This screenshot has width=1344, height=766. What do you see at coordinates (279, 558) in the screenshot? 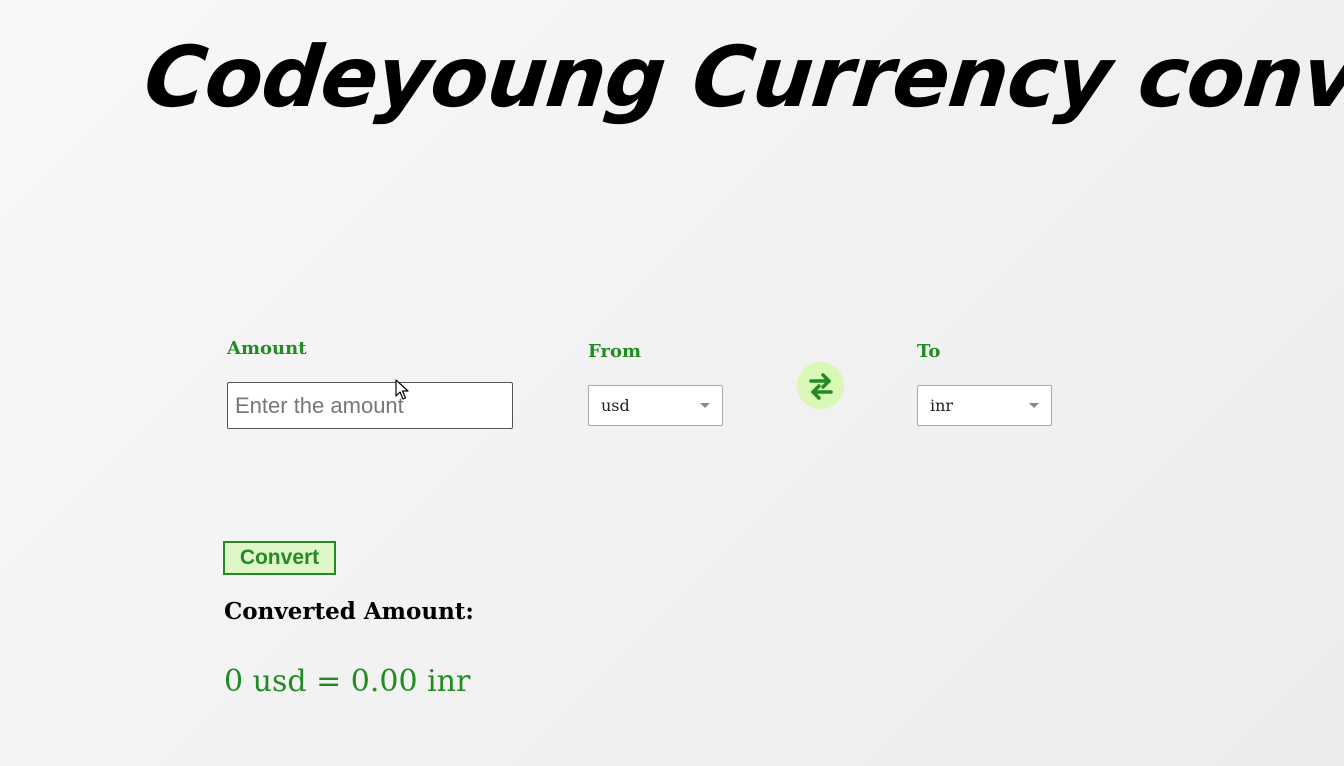
I see `convert-button: Convert` at bounding box center [279, 558].